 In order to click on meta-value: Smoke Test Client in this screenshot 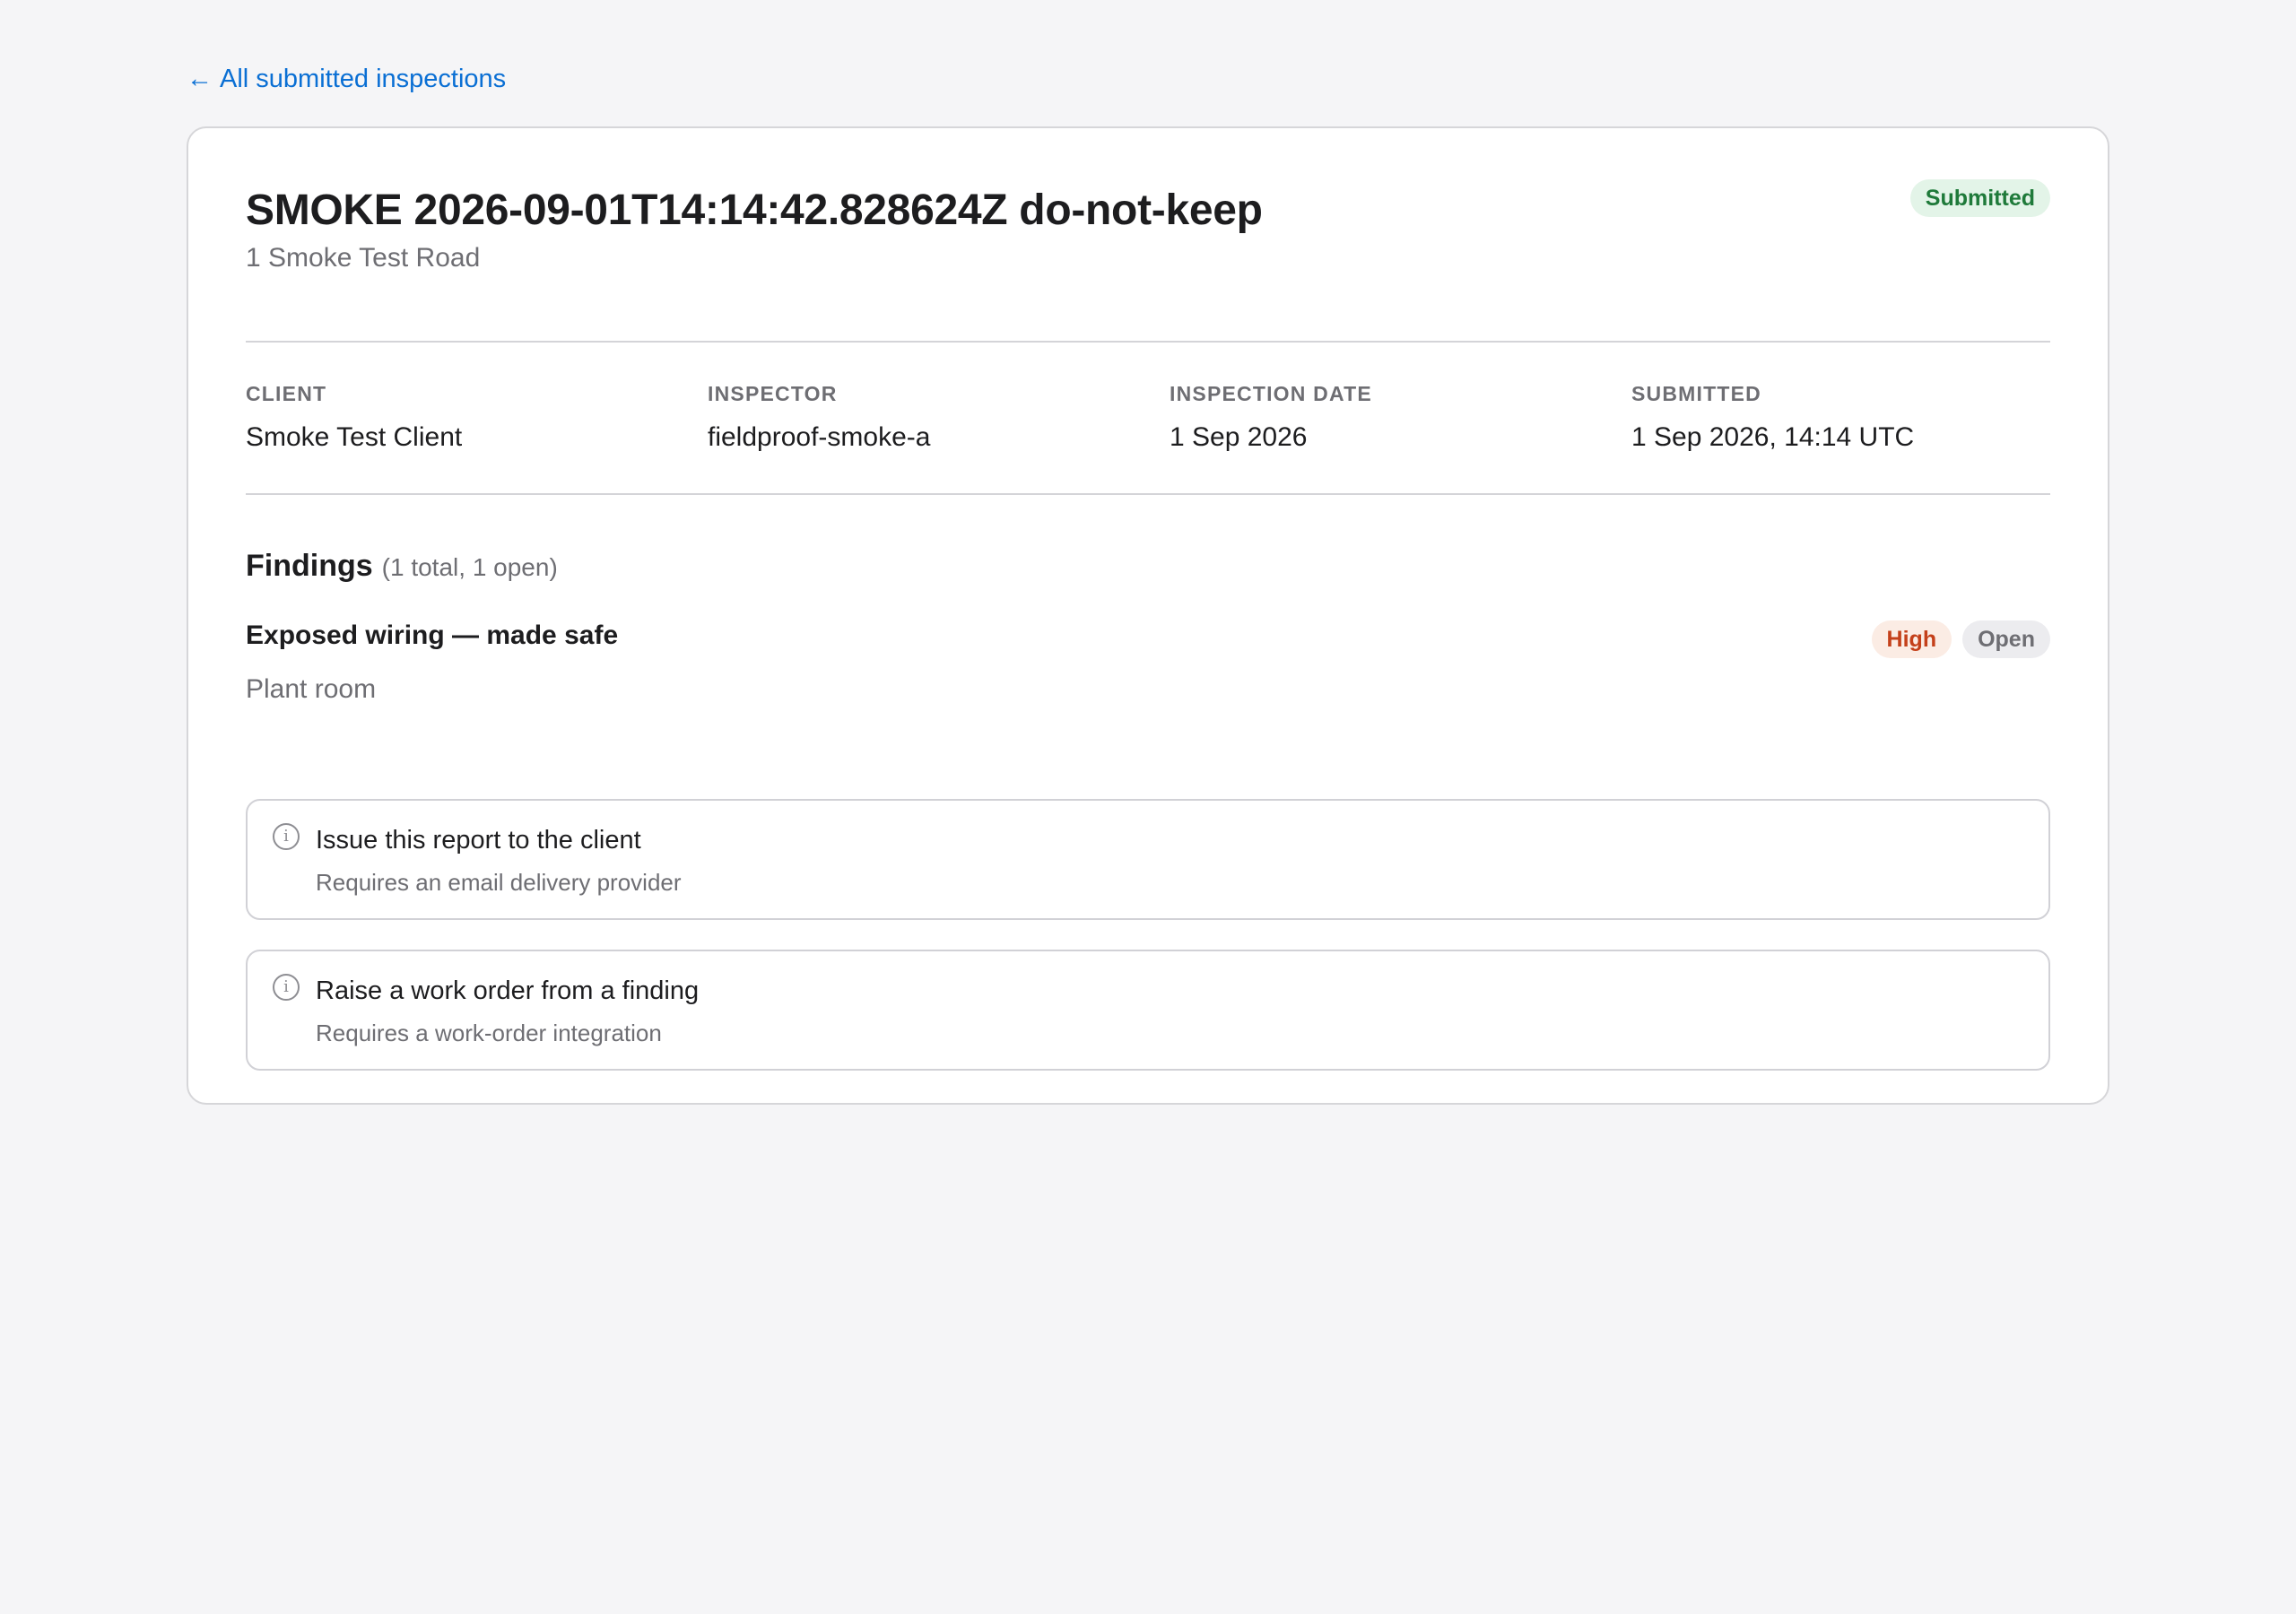, I will do `click(354, 437)`.